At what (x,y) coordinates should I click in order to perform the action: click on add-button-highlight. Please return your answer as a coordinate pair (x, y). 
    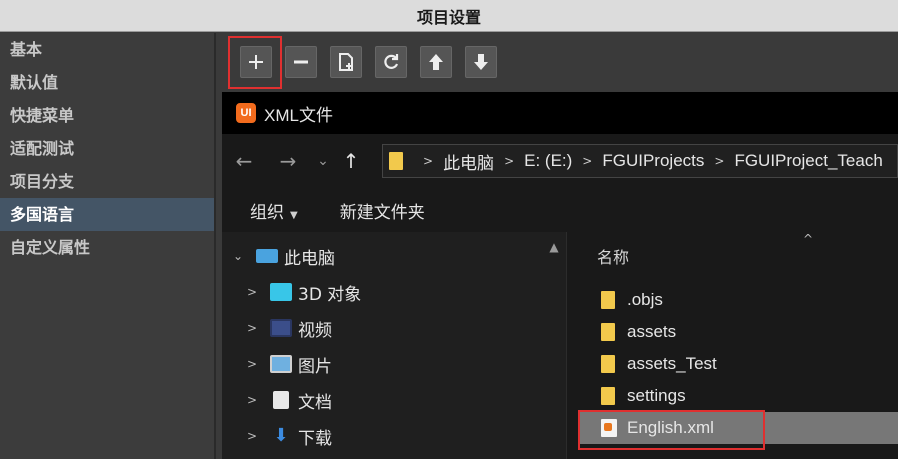
    Looking at the image, I should click on (255, 62).